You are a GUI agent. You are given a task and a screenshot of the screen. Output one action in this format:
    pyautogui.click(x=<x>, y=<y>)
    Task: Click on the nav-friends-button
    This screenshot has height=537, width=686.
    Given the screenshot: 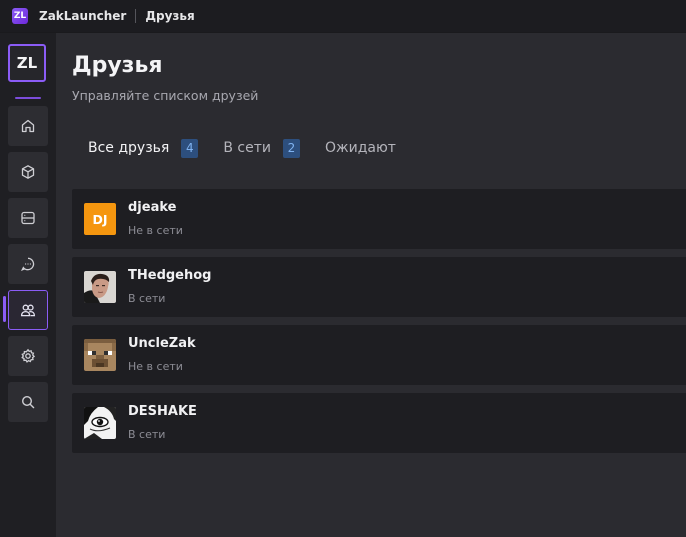 What is the action you would take?
    pyautogui.click(x=28, y=310)
    